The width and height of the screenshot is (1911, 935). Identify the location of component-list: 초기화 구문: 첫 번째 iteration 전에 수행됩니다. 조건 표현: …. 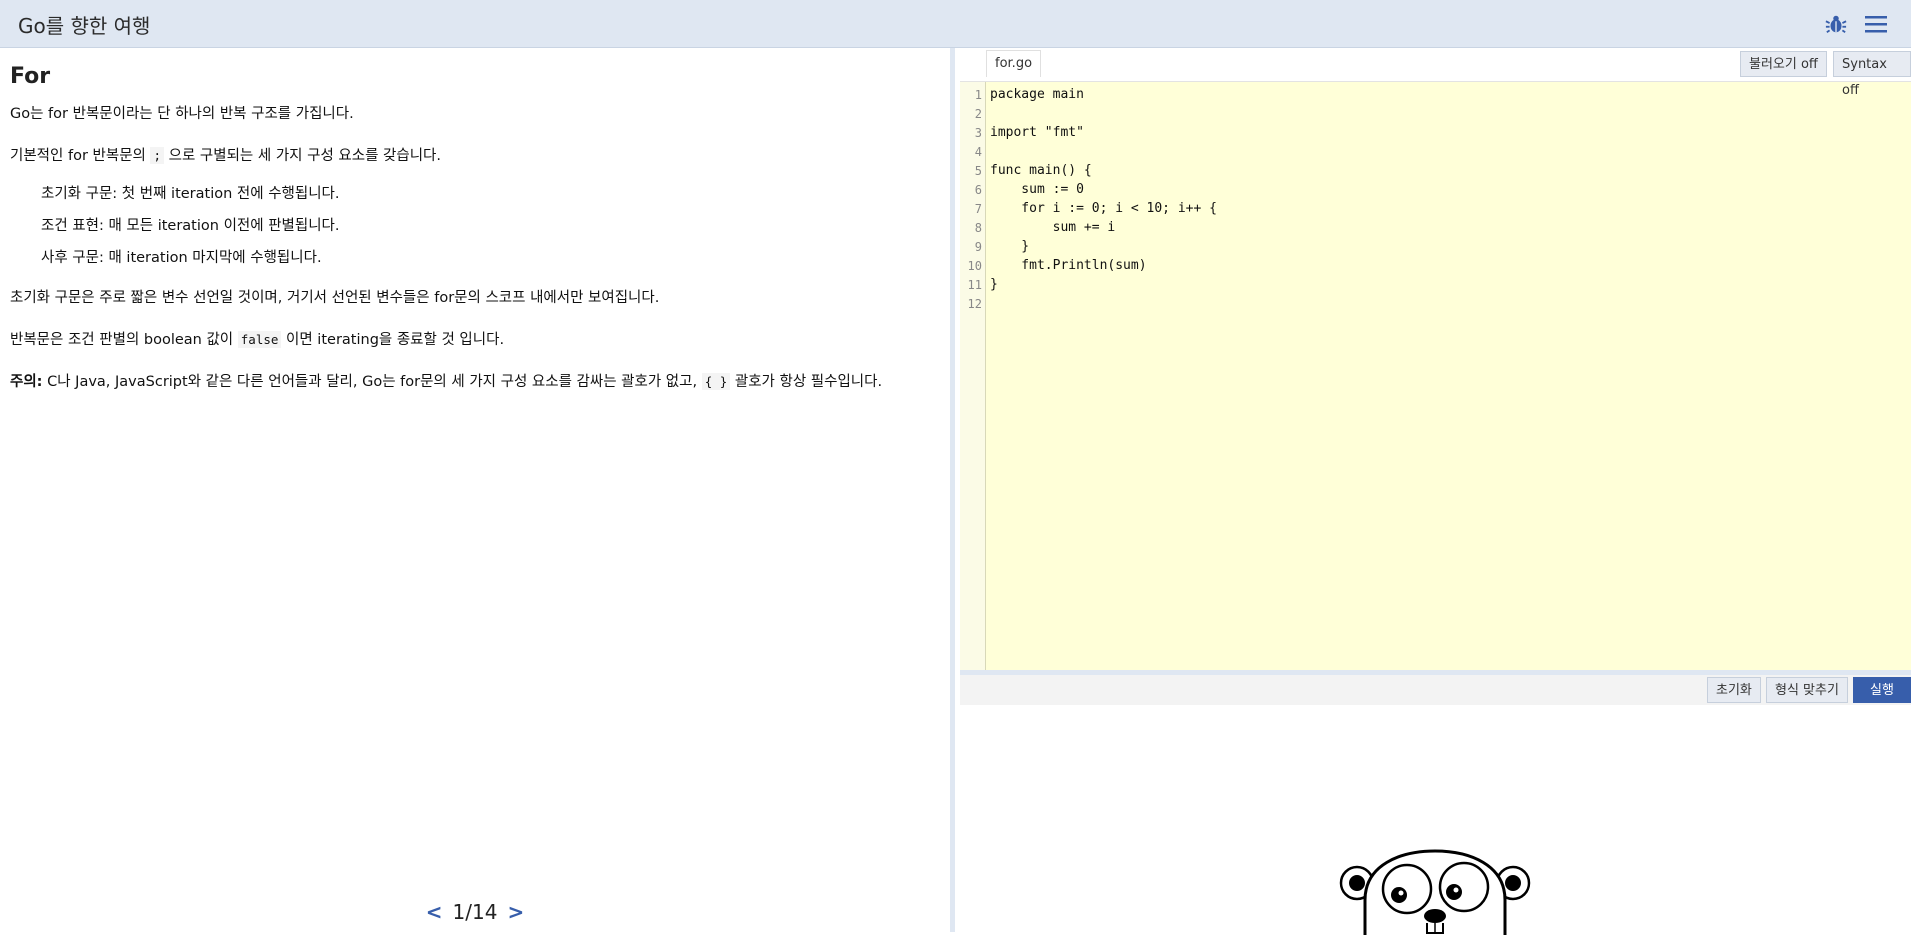
(475, 226).